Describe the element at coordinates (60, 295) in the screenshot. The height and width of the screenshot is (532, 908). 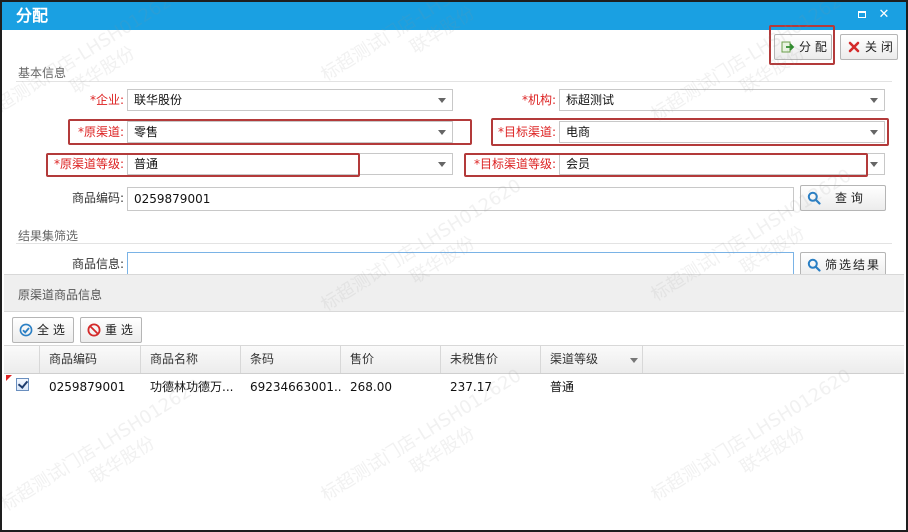
I see `panel-title: 原渠道商品信息` at that location.